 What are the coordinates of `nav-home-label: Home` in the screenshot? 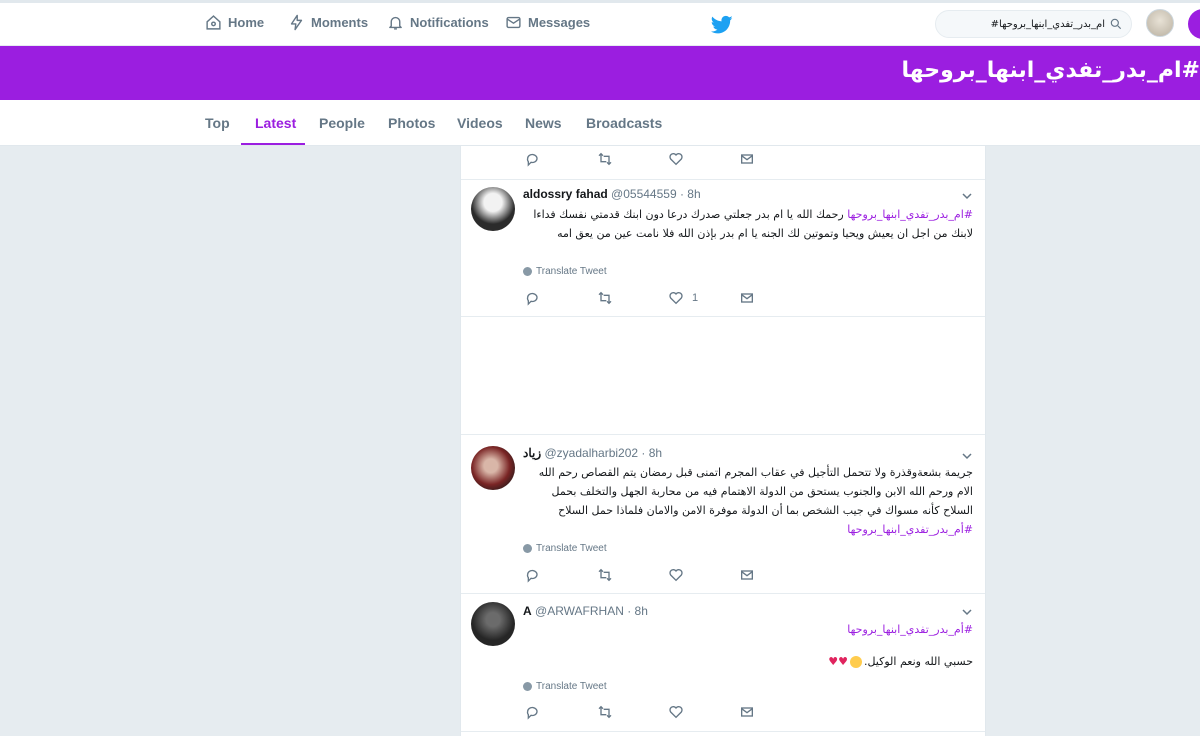 It's located at (246, 22).